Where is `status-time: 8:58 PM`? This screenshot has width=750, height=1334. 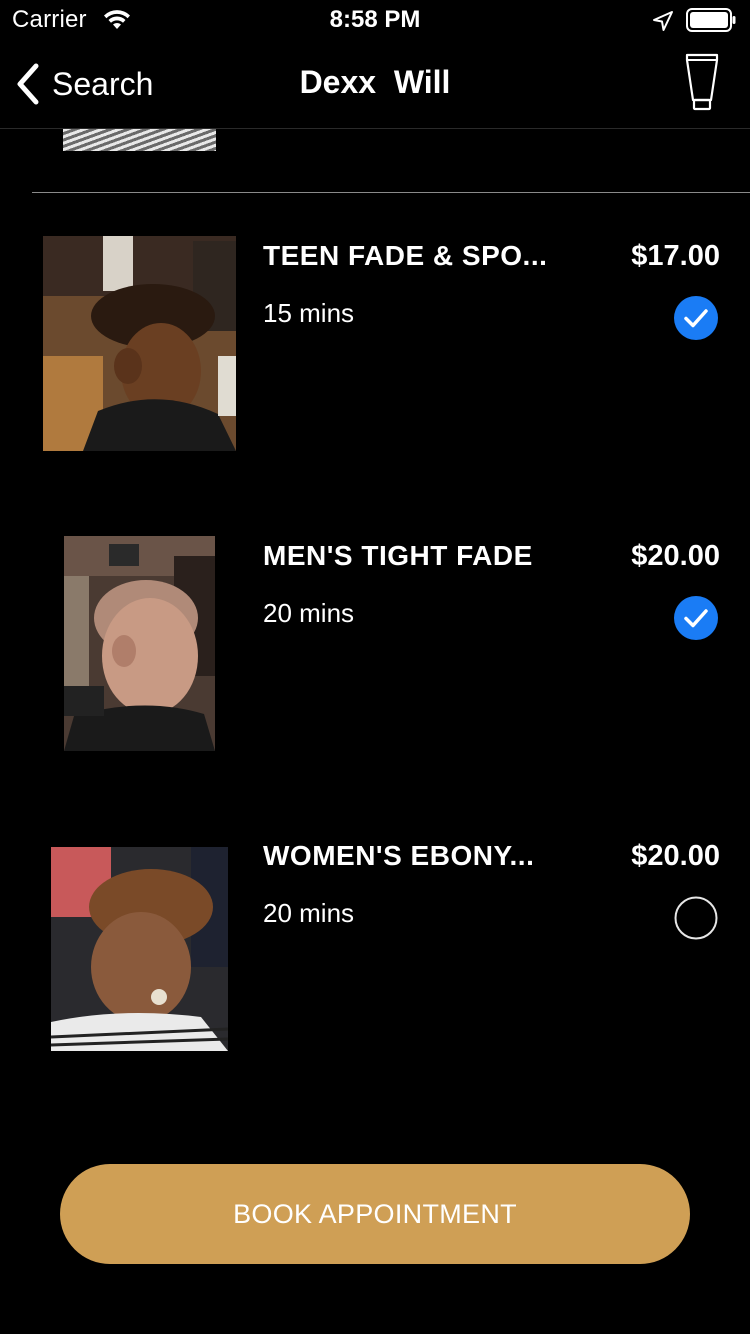
status-time: 8:58 PM is located at coordinates (375, 19).